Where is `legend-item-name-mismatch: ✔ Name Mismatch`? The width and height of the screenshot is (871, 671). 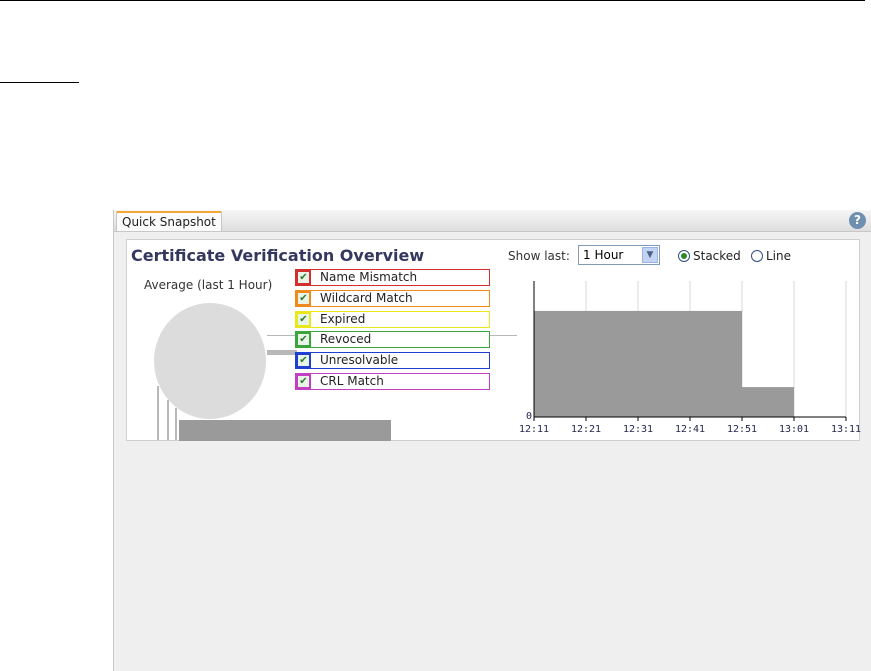 legend-item-name-mismatch: ✔ Name Mismatch is located at coordinates (392, 277).